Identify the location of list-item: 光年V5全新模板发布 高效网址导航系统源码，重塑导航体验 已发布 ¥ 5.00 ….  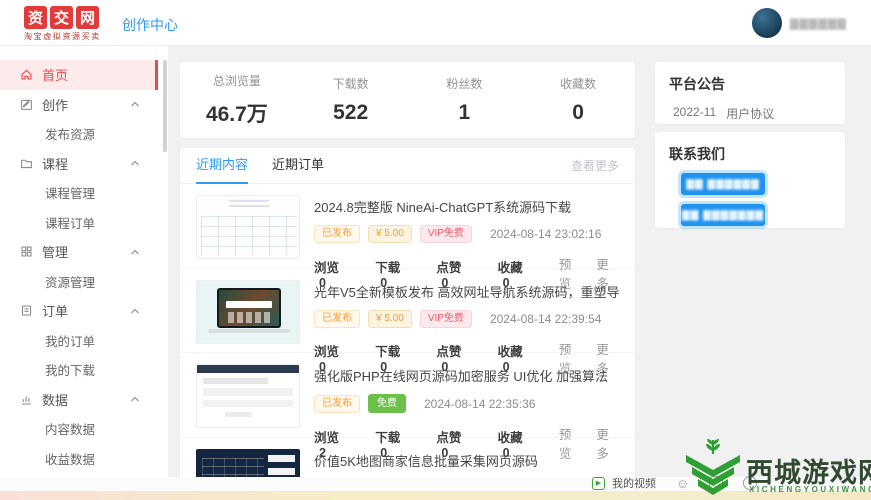
(407, 322).